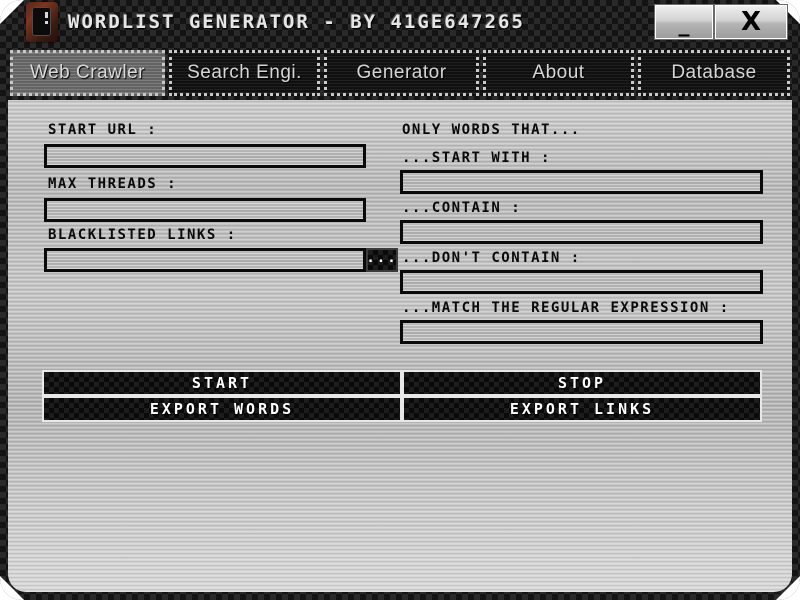 Image resolution: width=800 pixels, height=600 pixels. What do you see at coordinates (581, 282) in the screenshot?
I see `dont-contain-input` at bounding box center [581, 282].